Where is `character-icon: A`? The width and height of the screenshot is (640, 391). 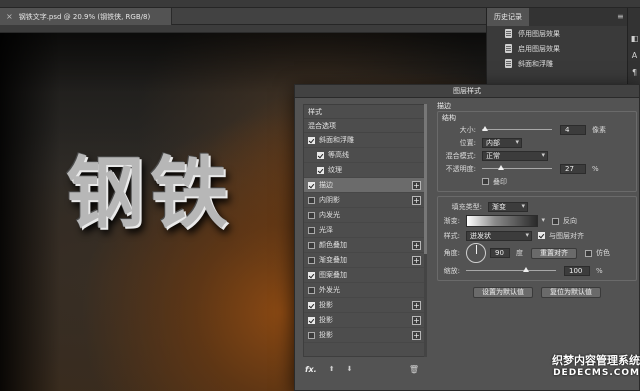
character-icon: A is located at coordinates (634, 55).